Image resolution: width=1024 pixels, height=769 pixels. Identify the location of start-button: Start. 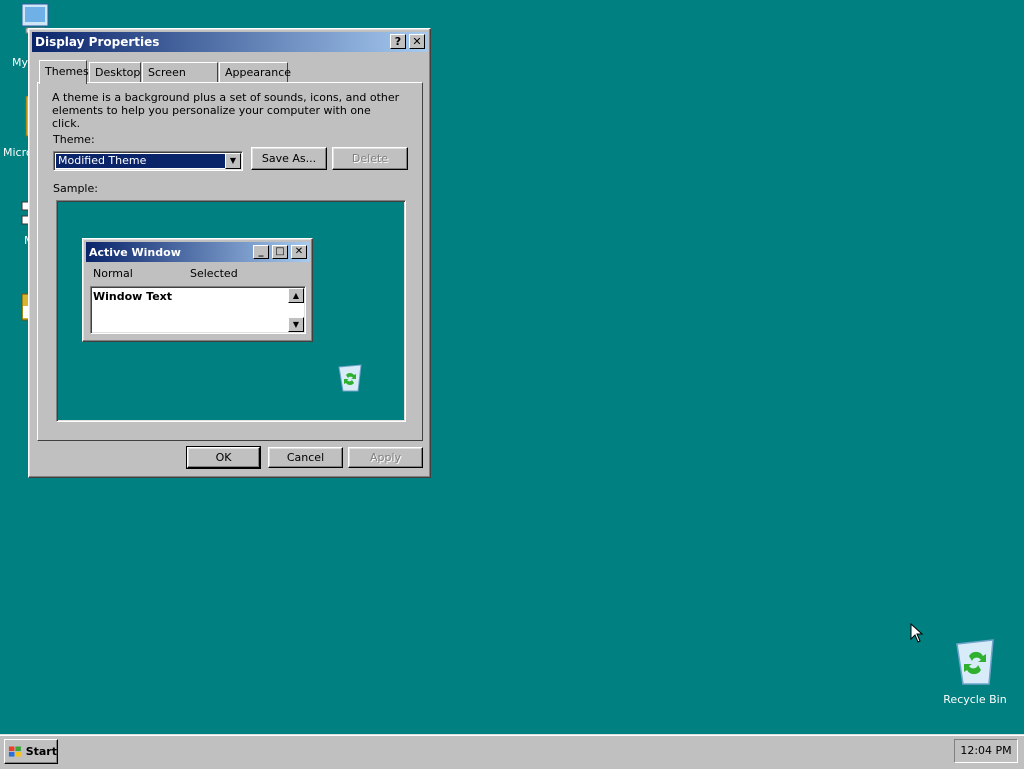
(31, 751).